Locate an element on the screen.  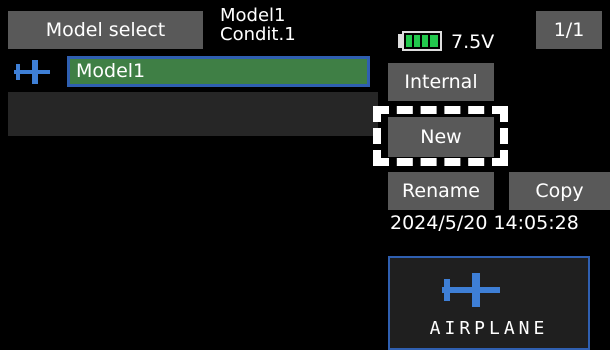
copy-button-label: Copy is located at coordinates (559, 191).